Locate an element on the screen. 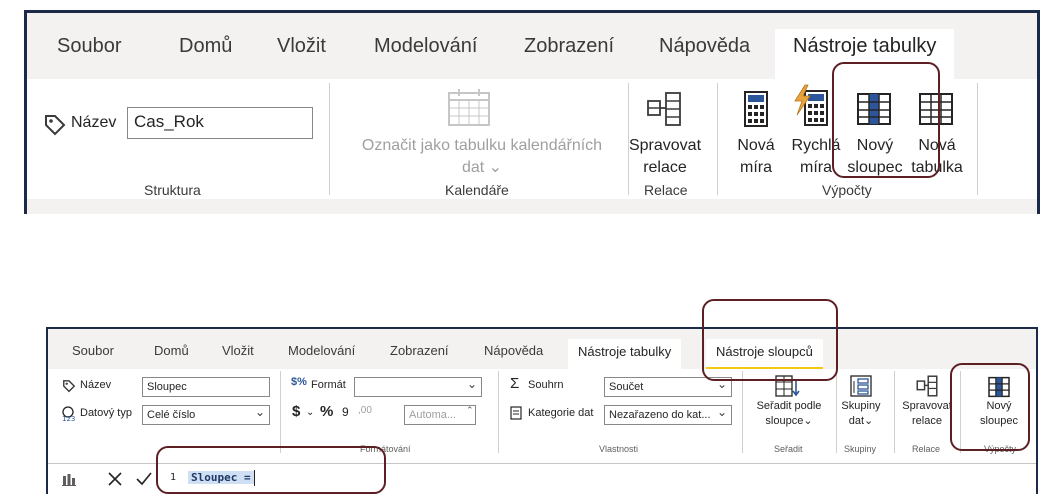 The height and width of the screenshot is (497, 1044). highlight-new-column-top is located at coordinates (886, 120).